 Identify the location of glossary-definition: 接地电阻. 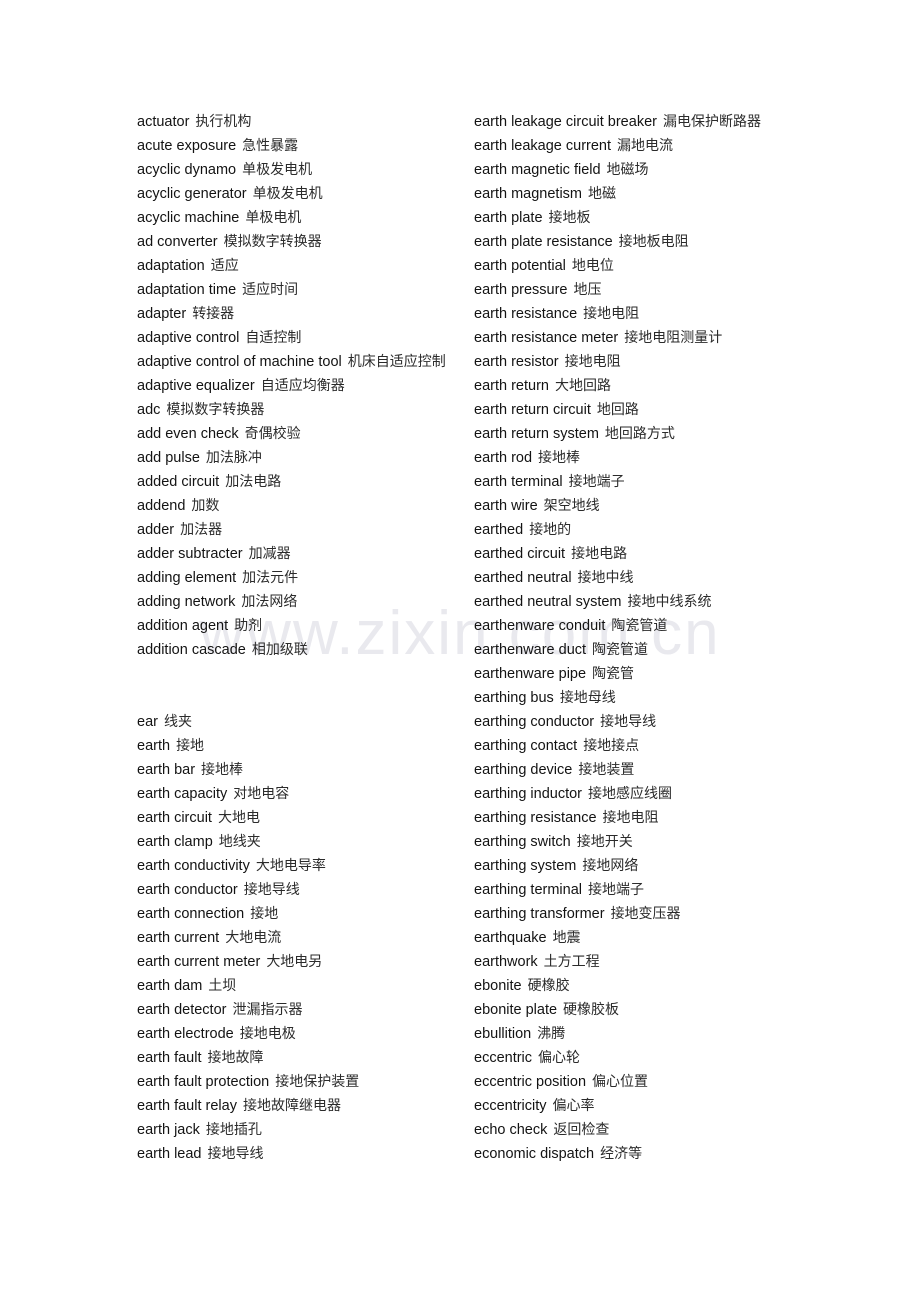
(592, 362).